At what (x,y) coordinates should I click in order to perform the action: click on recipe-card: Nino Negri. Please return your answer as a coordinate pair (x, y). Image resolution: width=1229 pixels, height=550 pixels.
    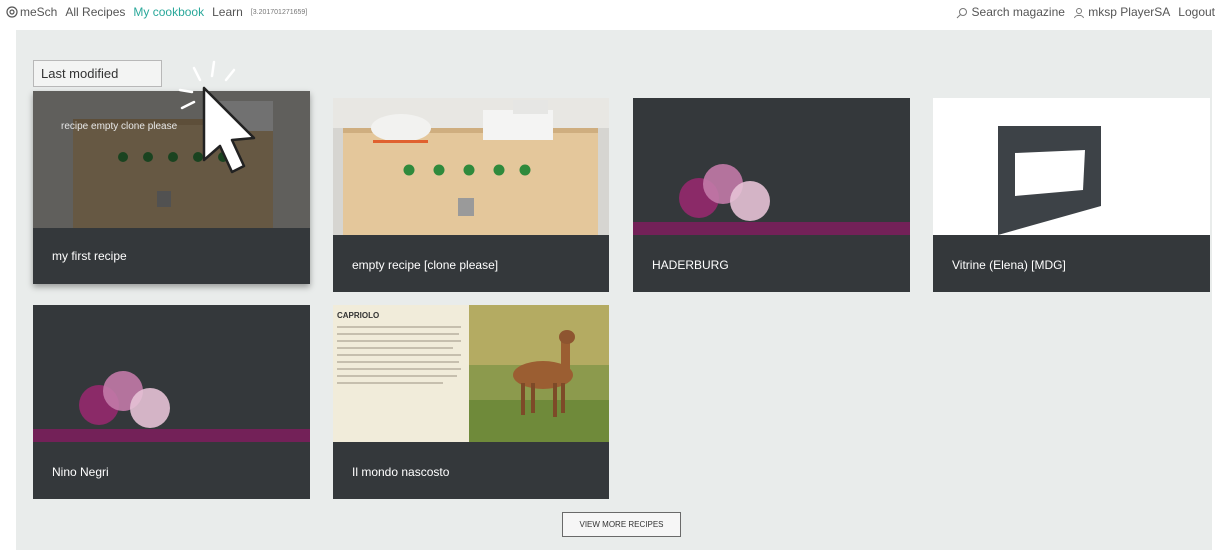
    Looking at the image, I should click on (171, 402).